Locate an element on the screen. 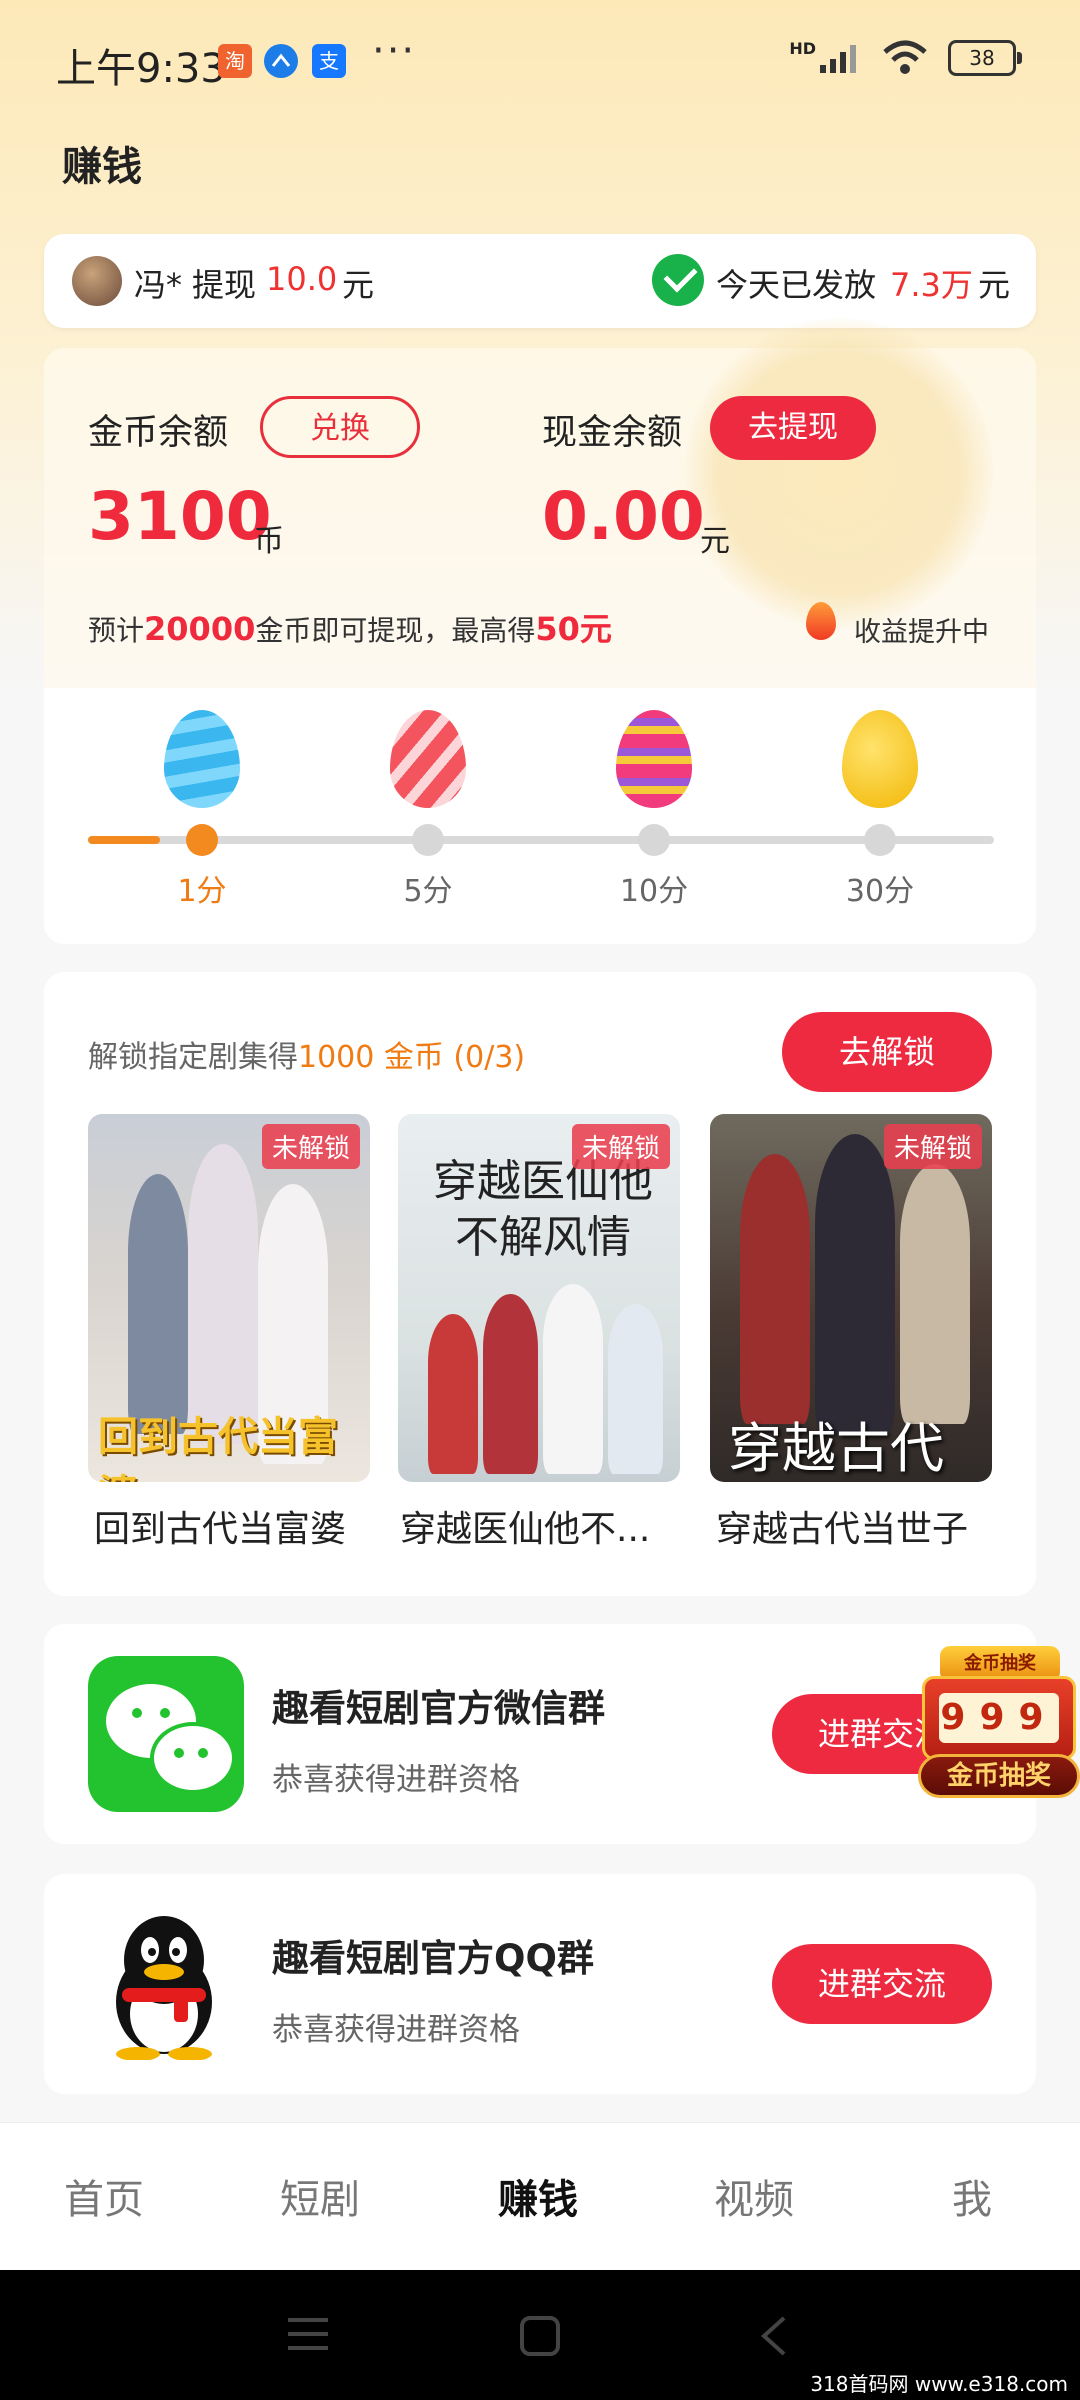  today-amount: 7.3万 is located at coordinates (931, 285).